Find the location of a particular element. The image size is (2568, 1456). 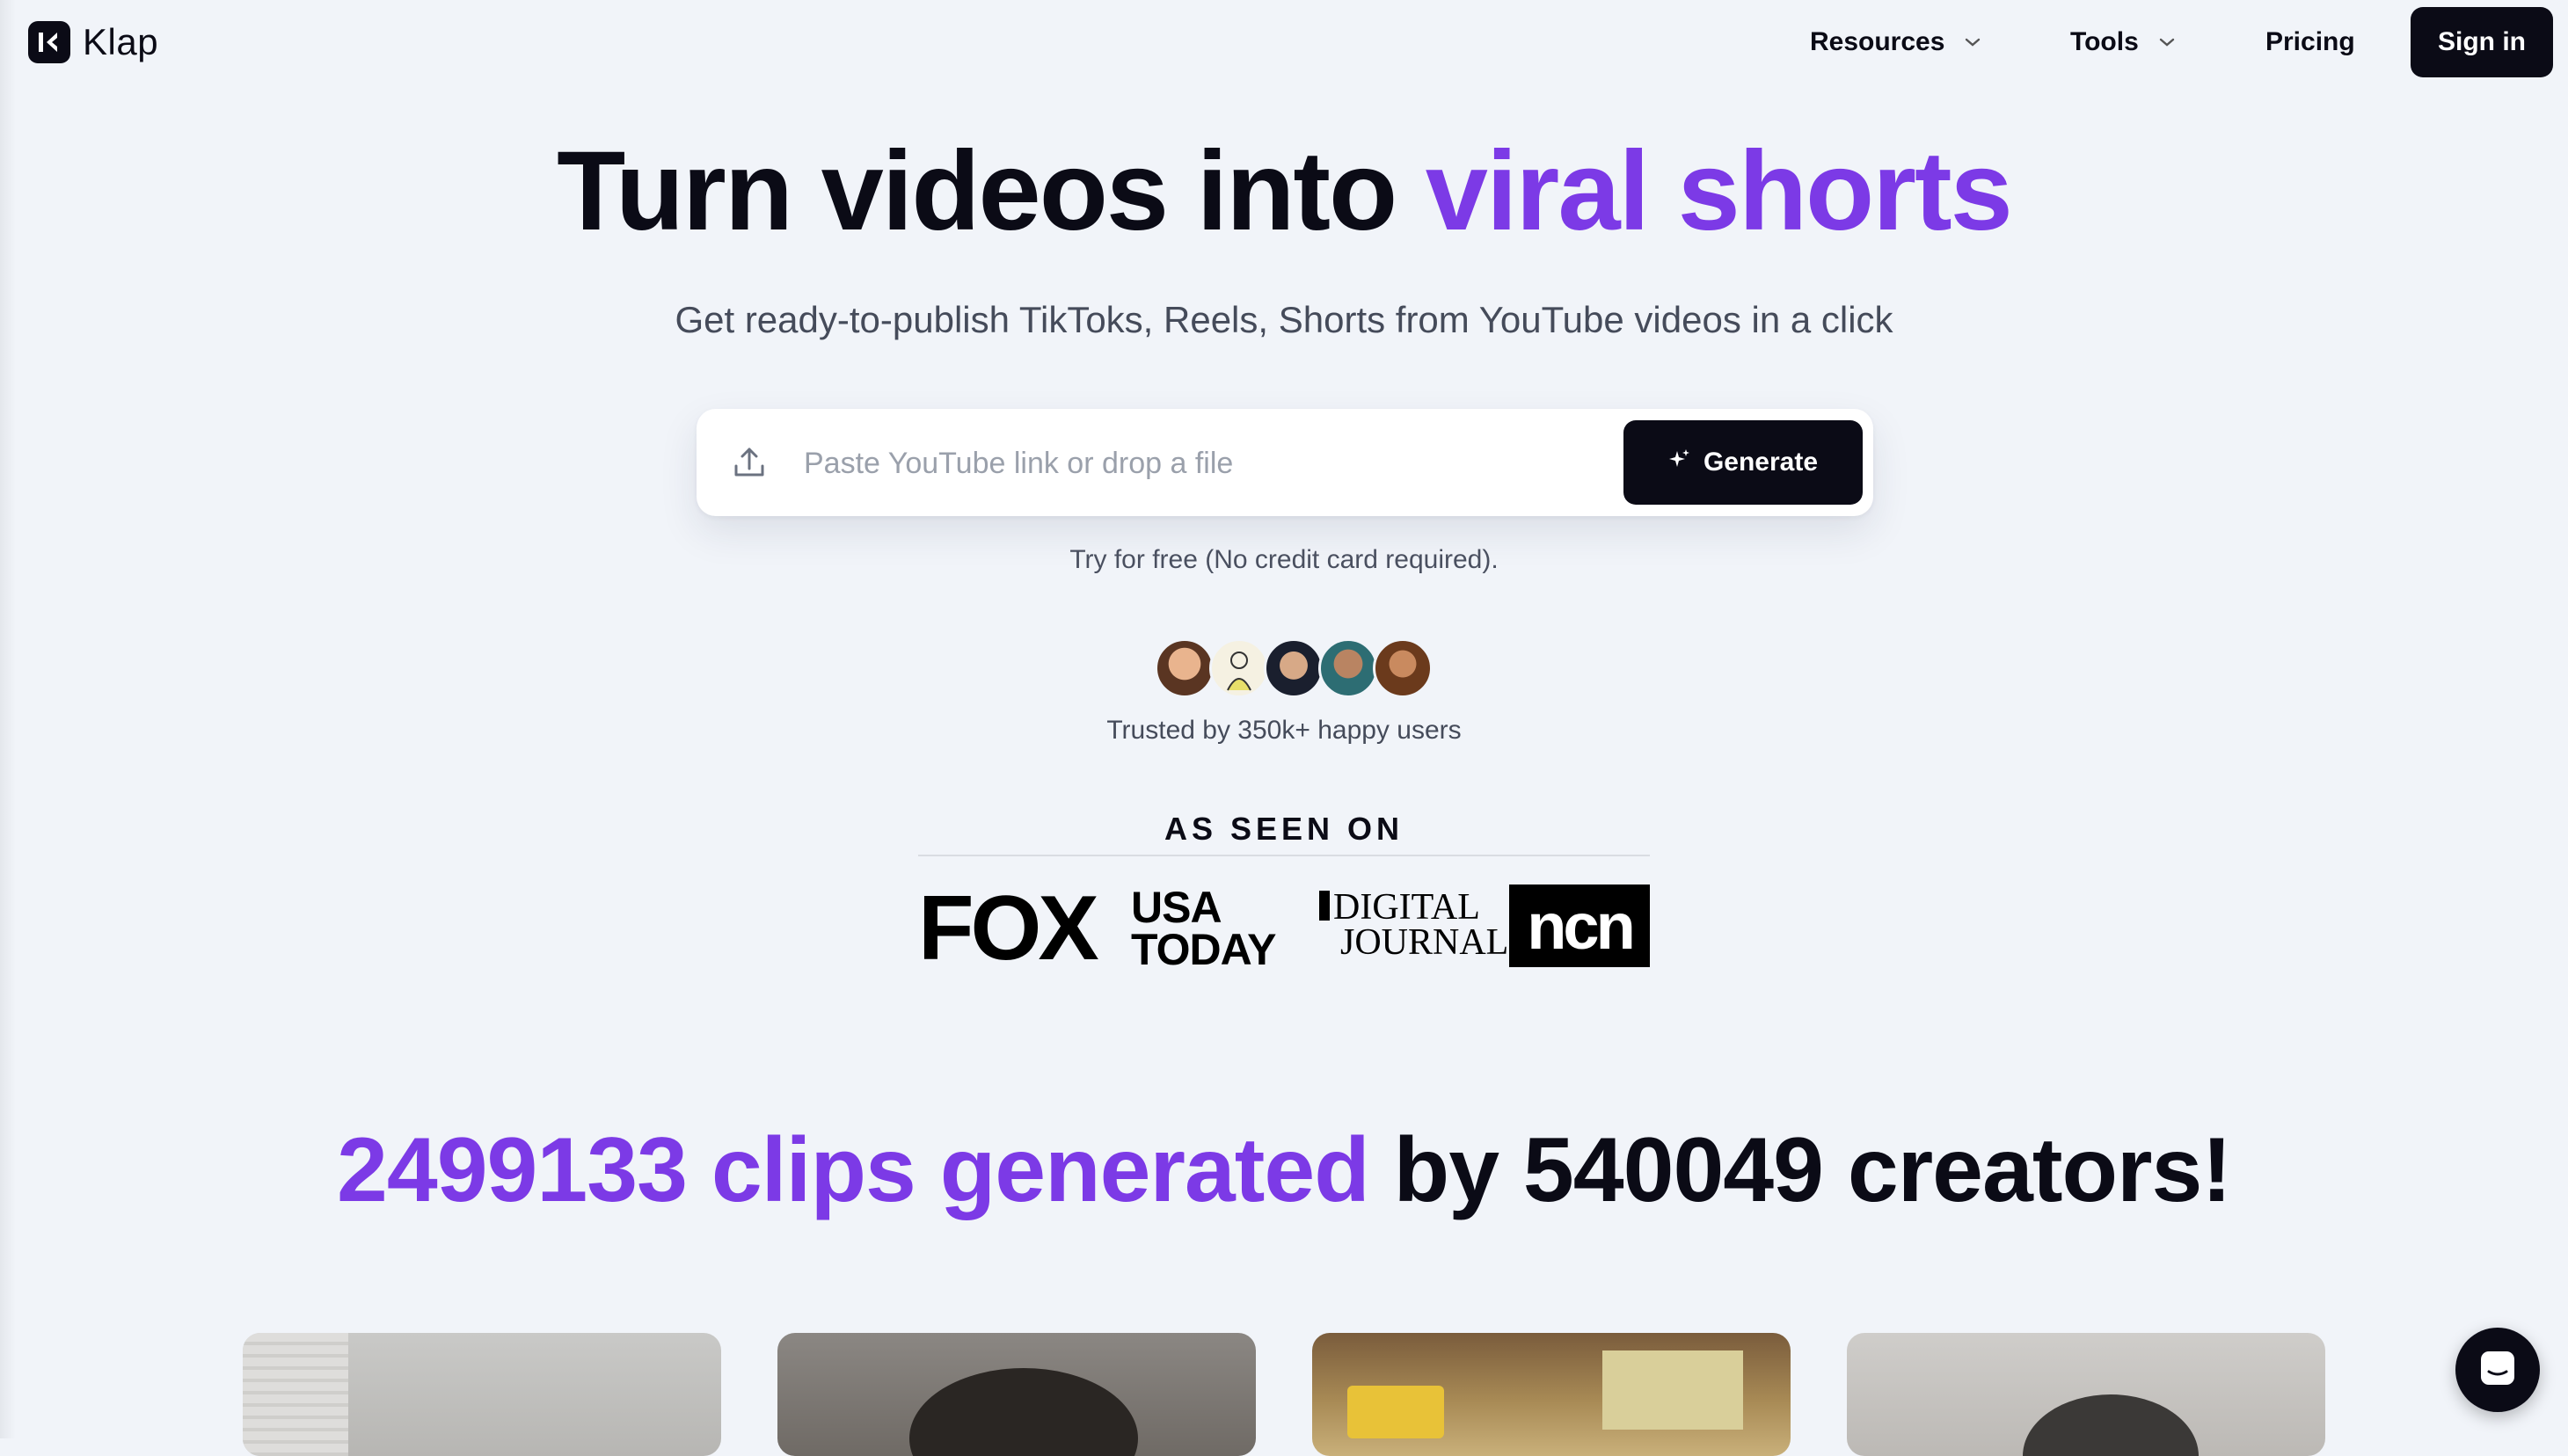

usa-today-logo: USA TODAY is located at coordinates (1204, 928).